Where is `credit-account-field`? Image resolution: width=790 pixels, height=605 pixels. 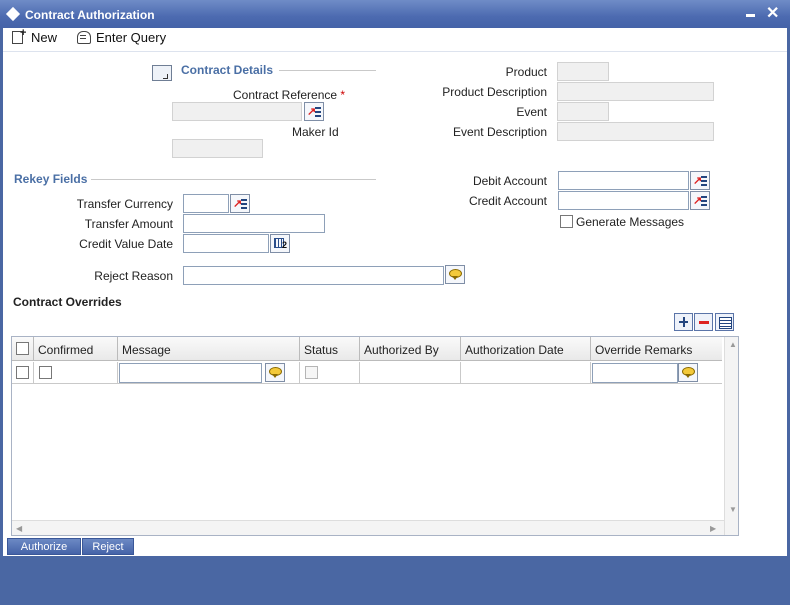 credit-account-field is located at coordinates (623, 200).